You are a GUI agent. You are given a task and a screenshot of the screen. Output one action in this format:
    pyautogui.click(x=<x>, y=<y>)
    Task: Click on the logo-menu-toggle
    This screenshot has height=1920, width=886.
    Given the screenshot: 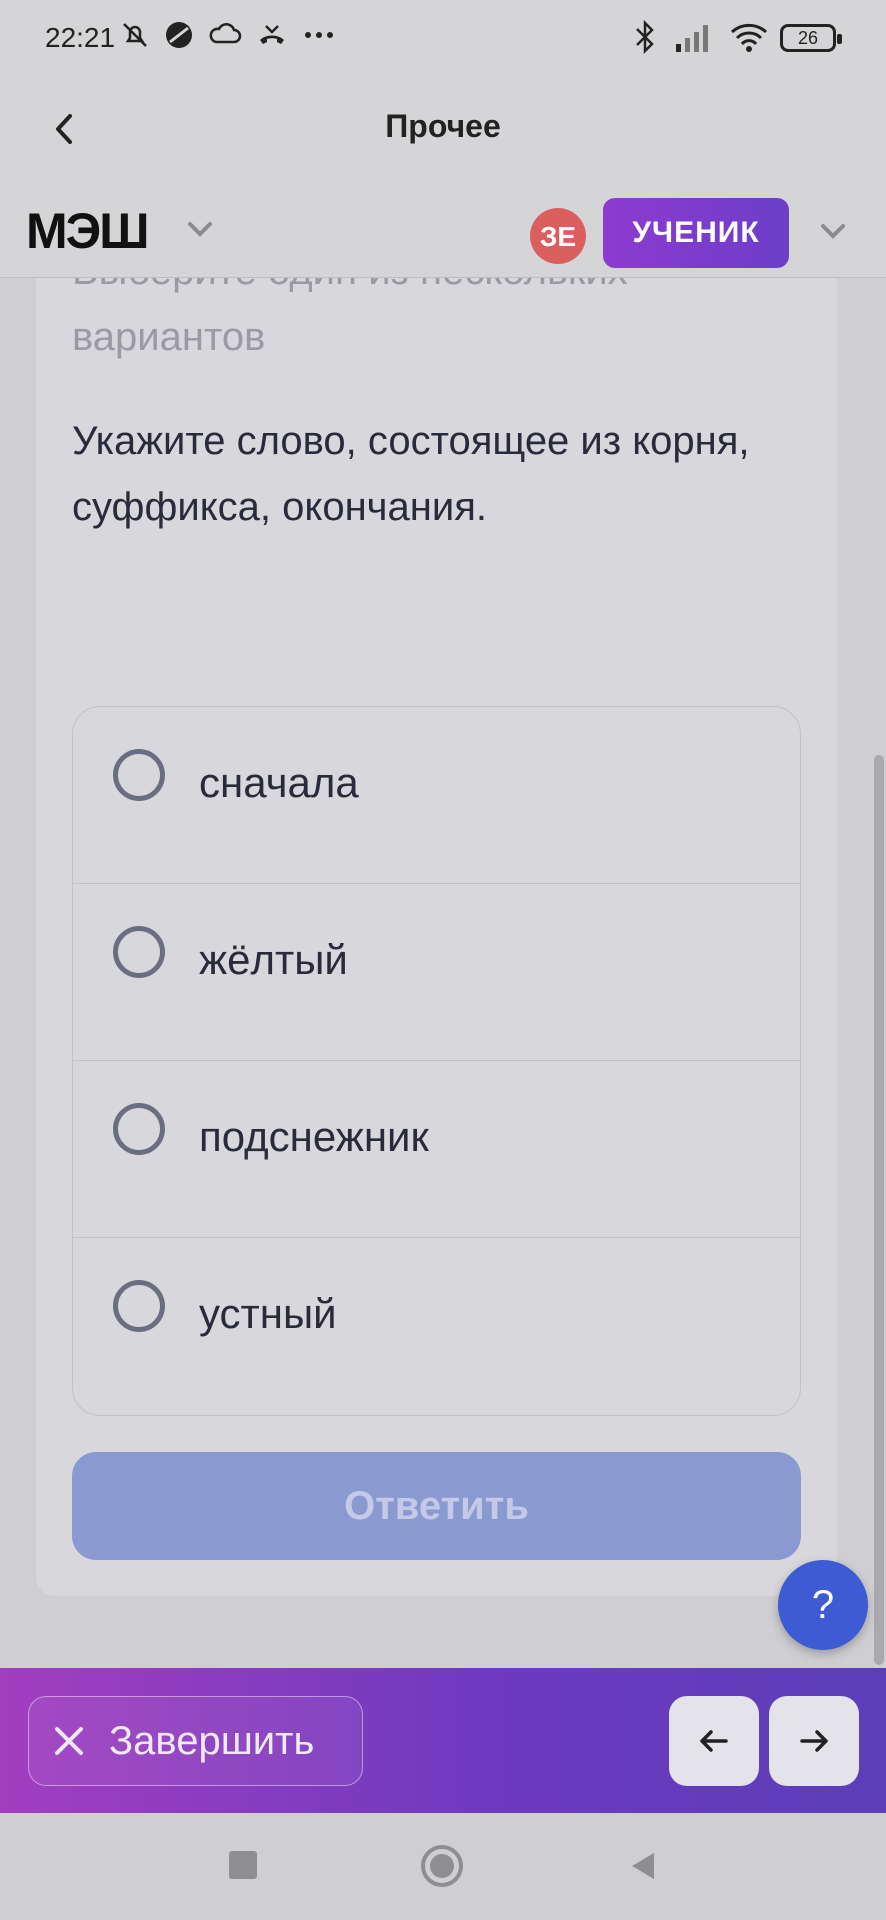 What is the action you would take?
    pyautogui.click(x=200, y=229)
    